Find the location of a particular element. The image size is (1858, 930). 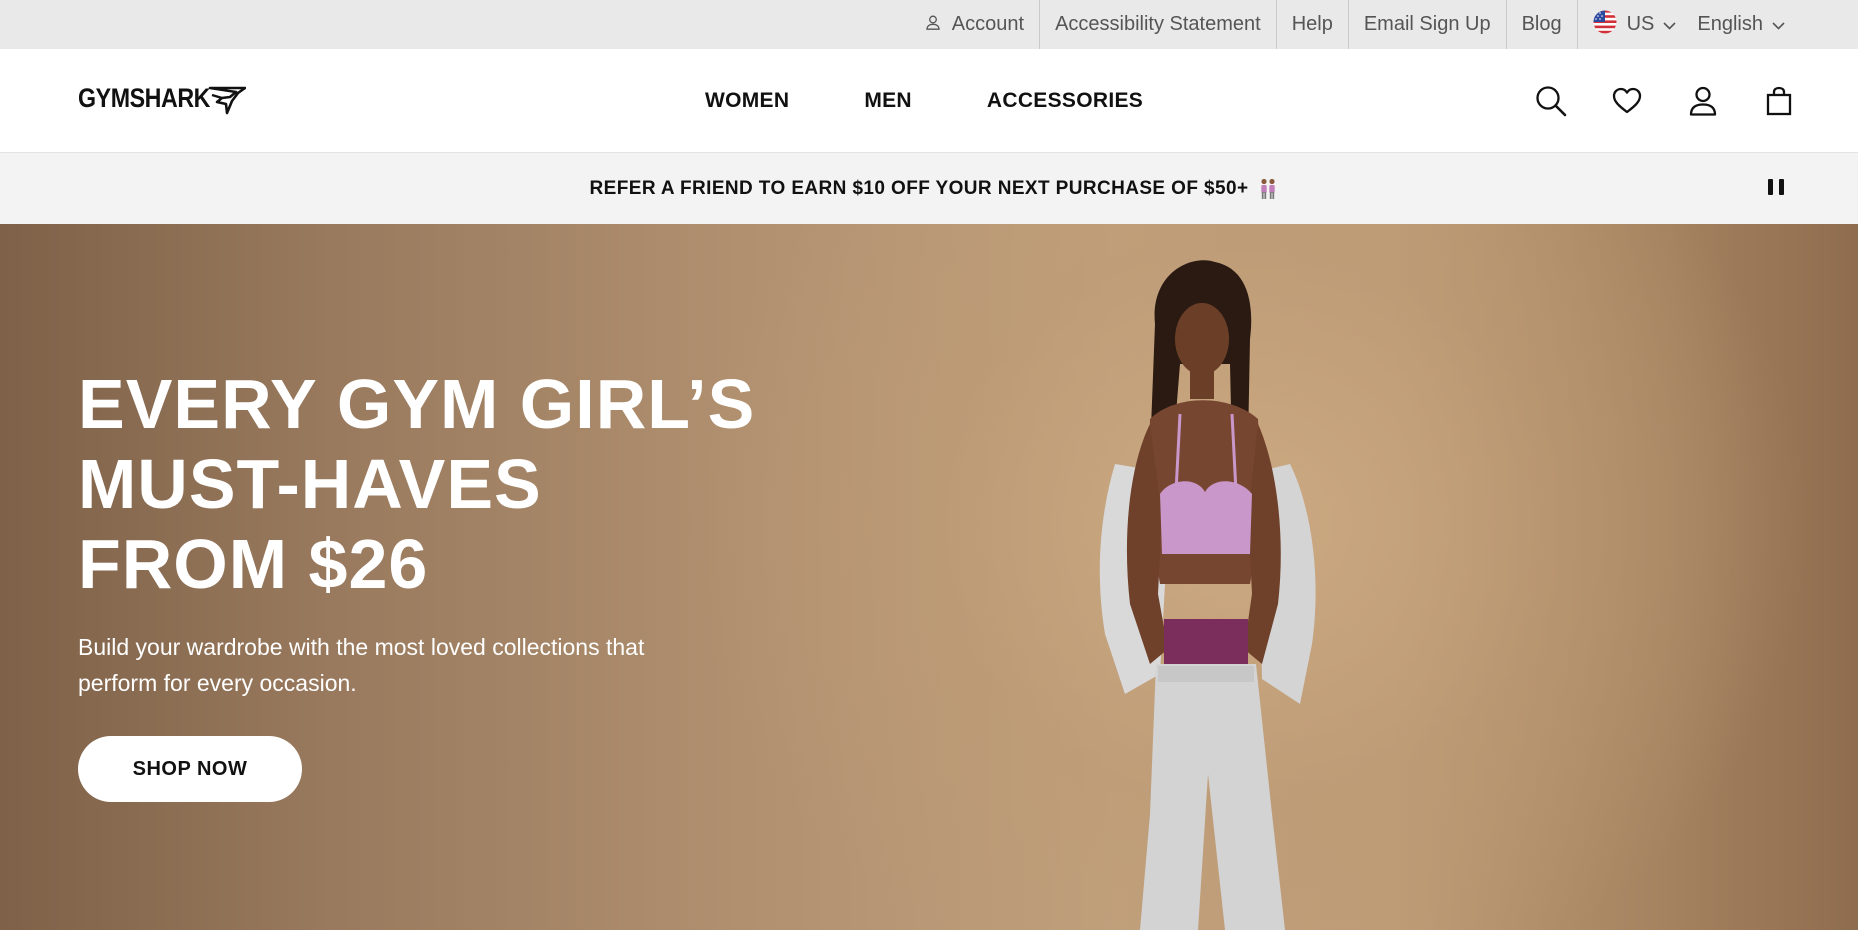

account-link: Account is located at coordinates (975, 24).